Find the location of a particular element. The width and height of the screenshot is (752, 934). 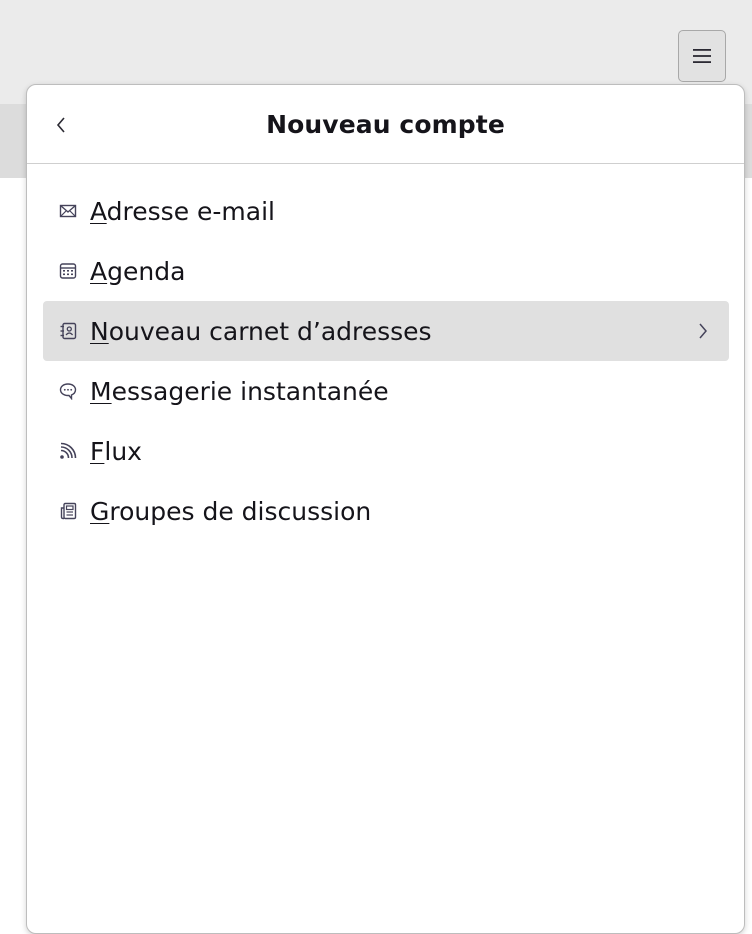

menu-item-instant-messaging: Messagerie instantanée is located at coordinates (386, 391).